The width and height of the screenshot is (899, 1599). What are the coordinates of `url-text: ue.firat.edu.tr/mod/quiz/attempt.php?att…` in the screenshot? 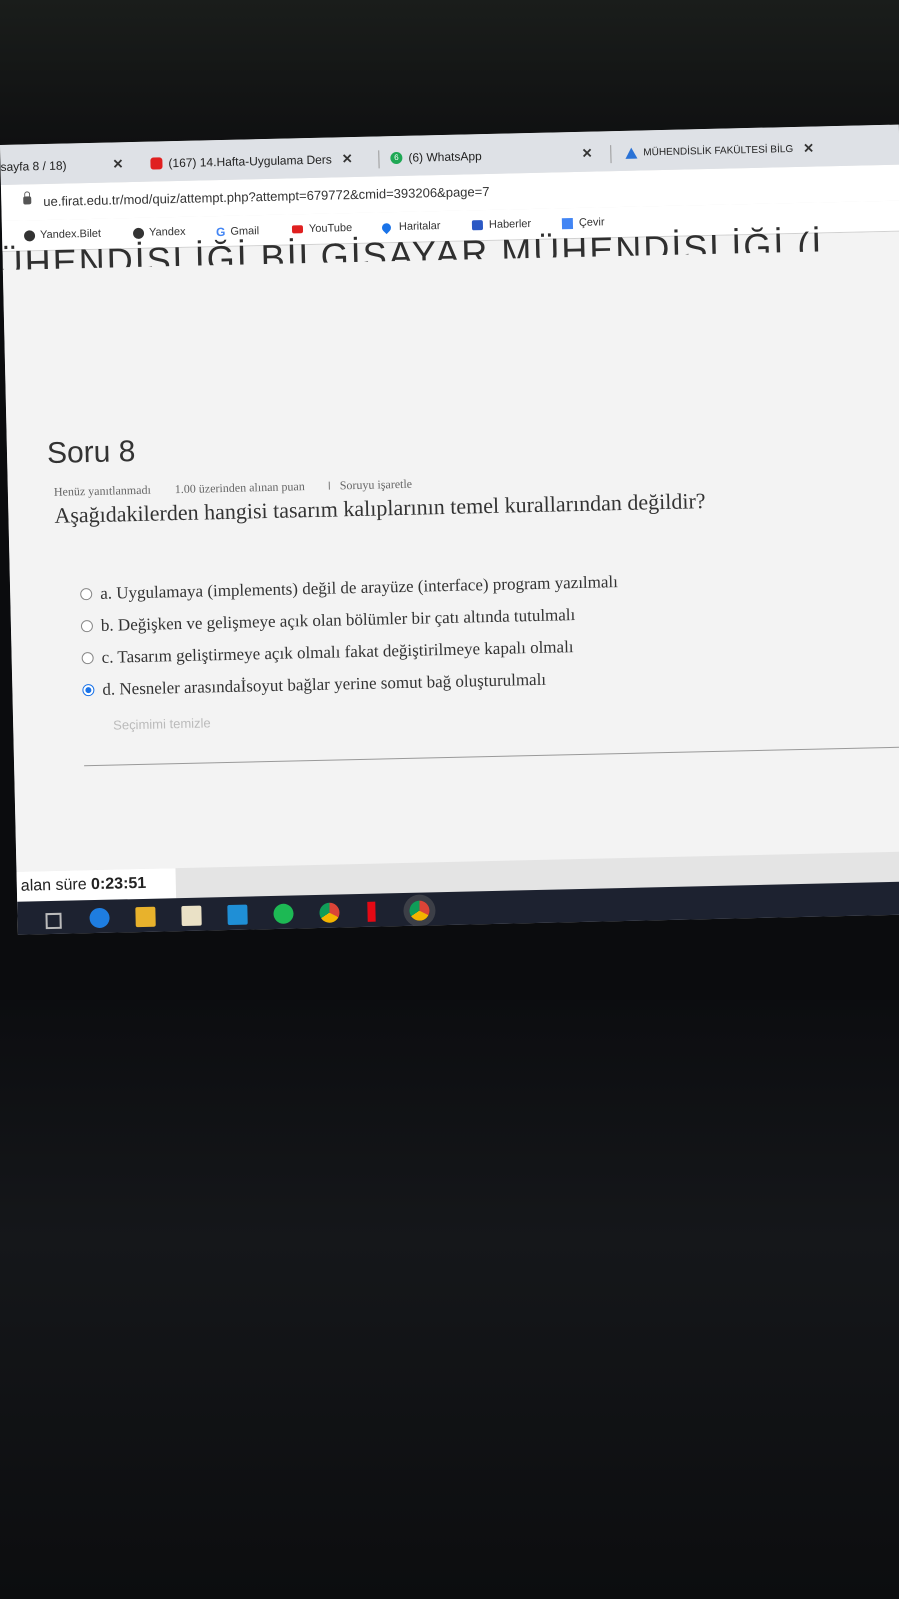 It's located at (266, 196).